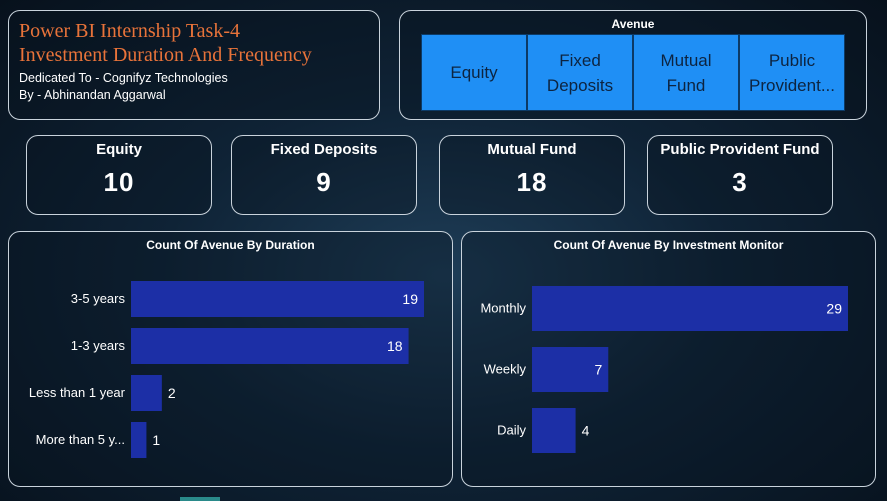 Image resolution: width=887 pixels, height=501 pixels. Describe the element at coordinates (580, 60) in the screenshot. I see `slicer-option-label: Fixed` at that location.